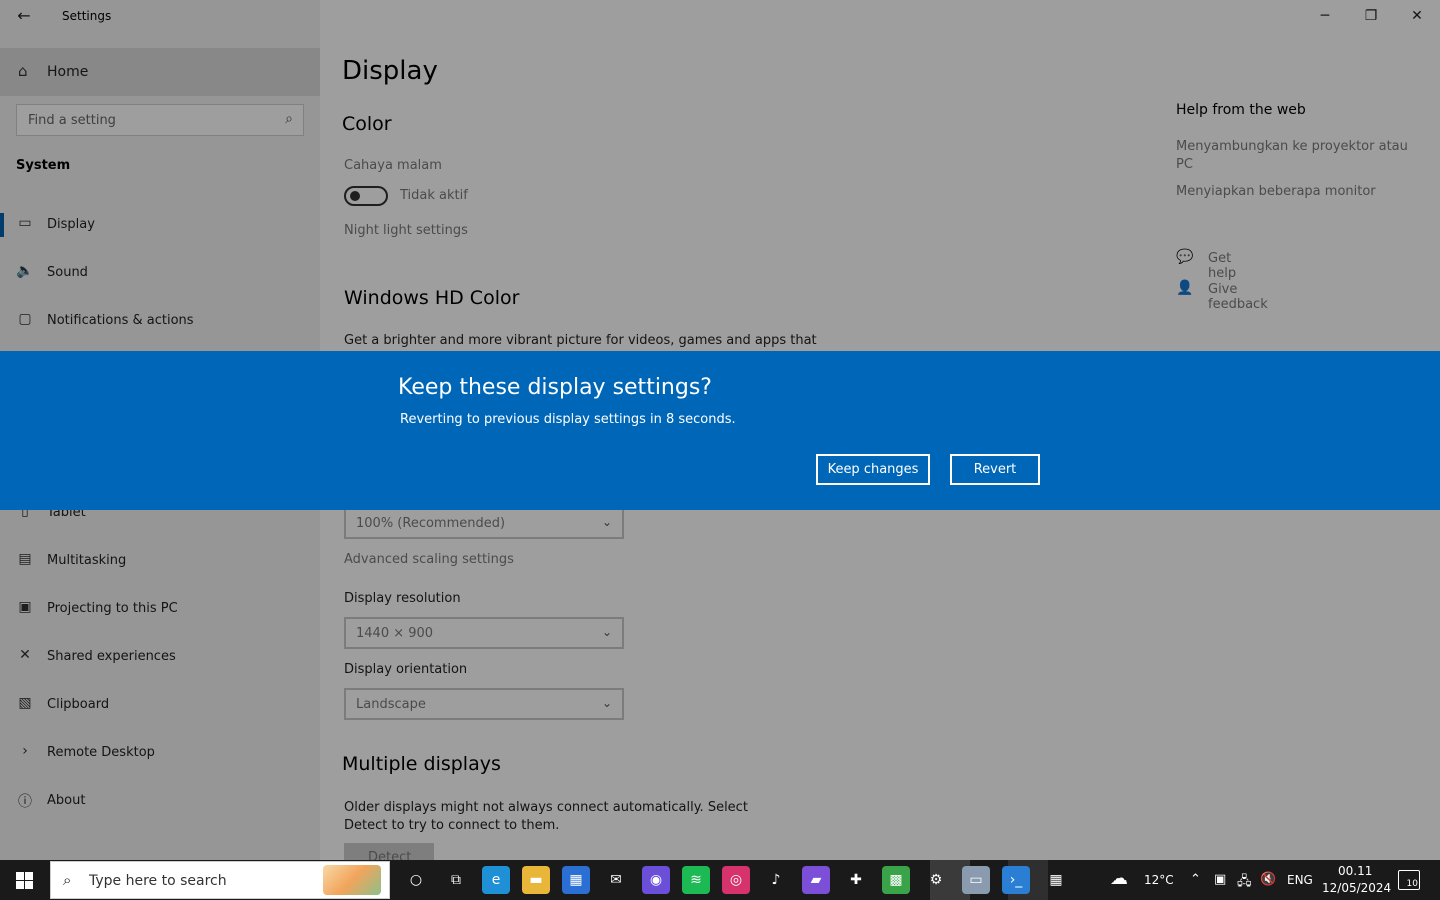  Describe the element at coordinates (656, 880) in the screenshot. I see `firefox-icon: ◉` at that location.